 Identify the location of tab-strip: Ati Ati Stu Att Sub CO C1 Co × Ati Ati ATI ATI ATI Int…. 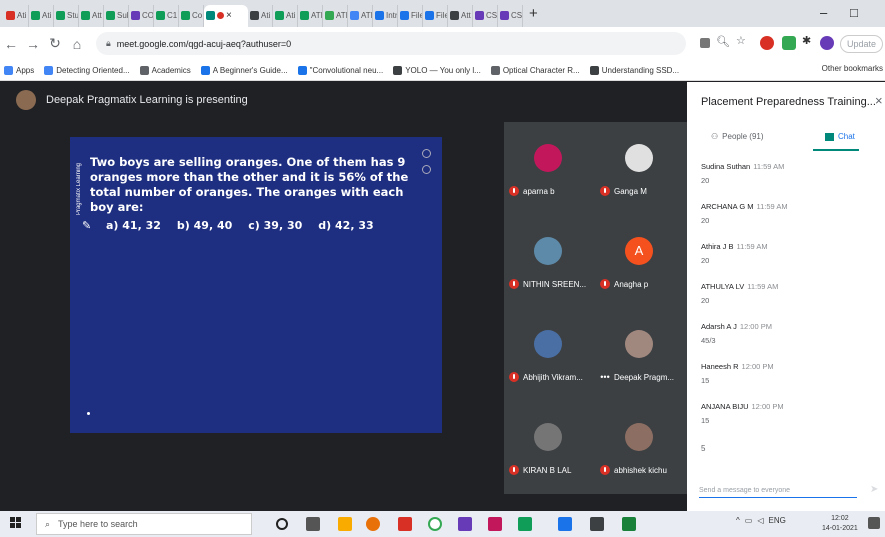
(442, 13).